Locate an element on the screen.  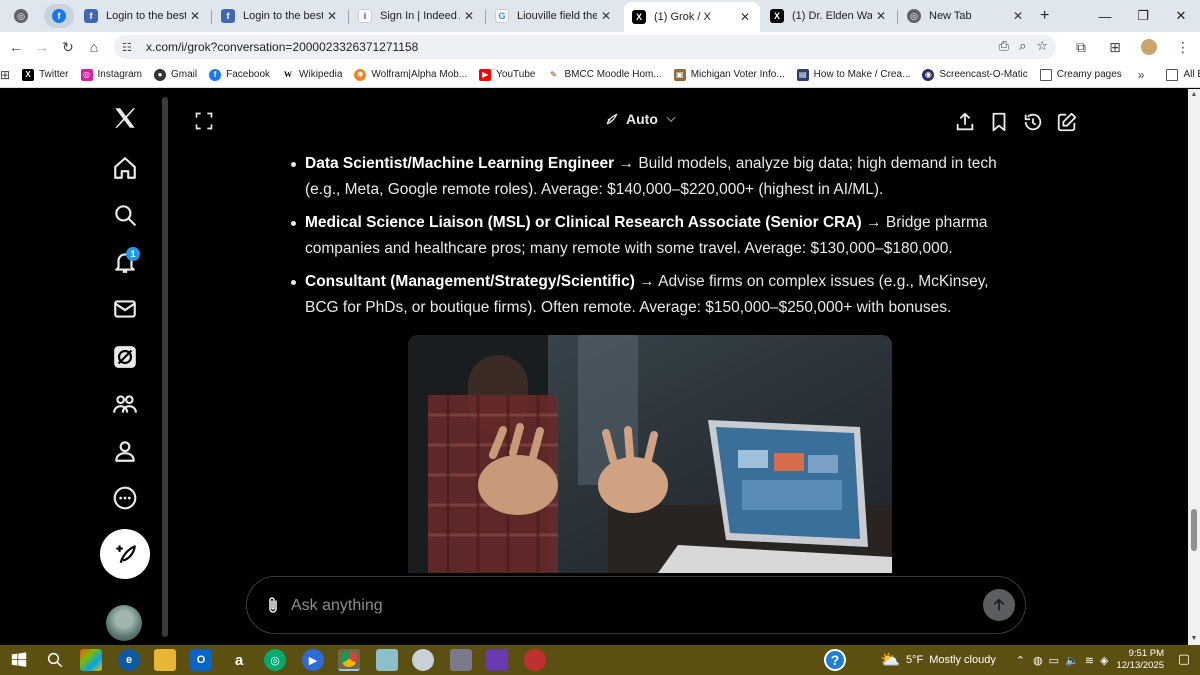
bookmark-instagram: ◎ Instagram is located at coordinates (111, 74).